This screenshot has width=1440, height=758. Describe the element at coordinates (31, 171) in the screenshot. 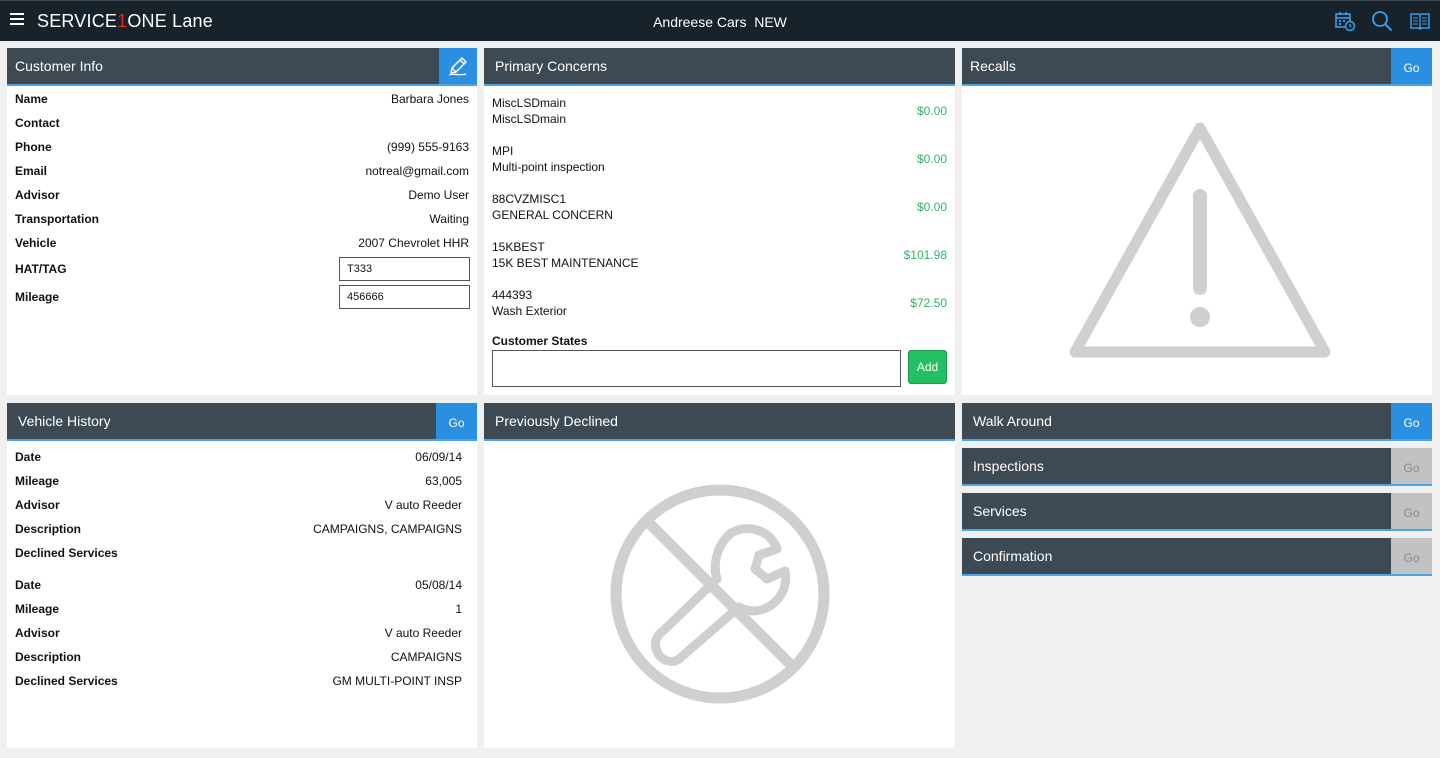

I see `email-label: Email` at that location.